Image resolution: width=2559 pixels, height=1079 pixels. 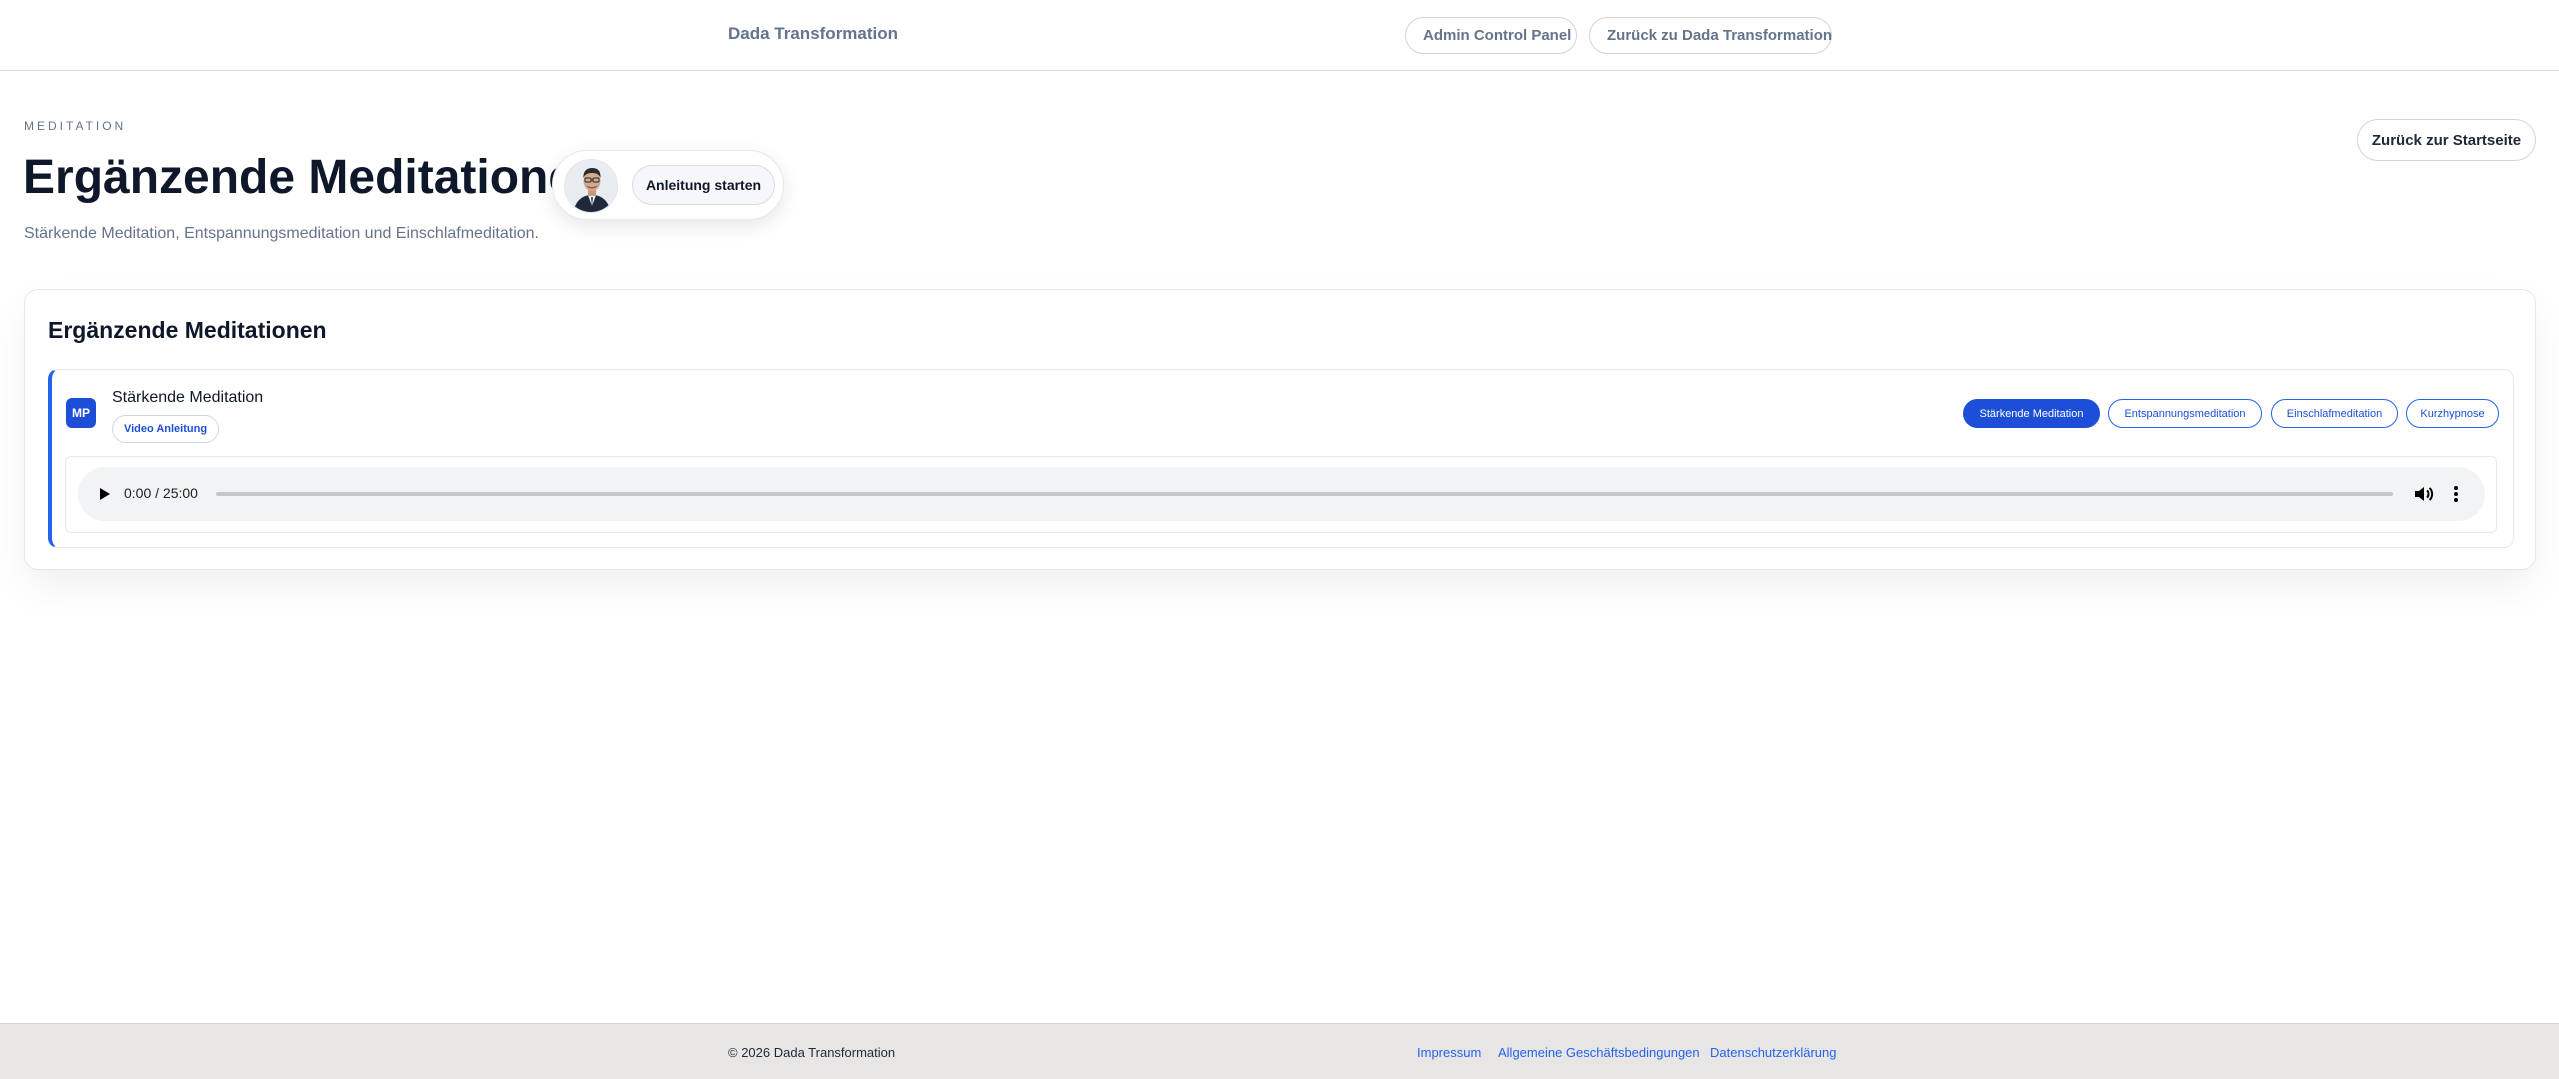 I want to click on play-button, so click(x=104, y=494).